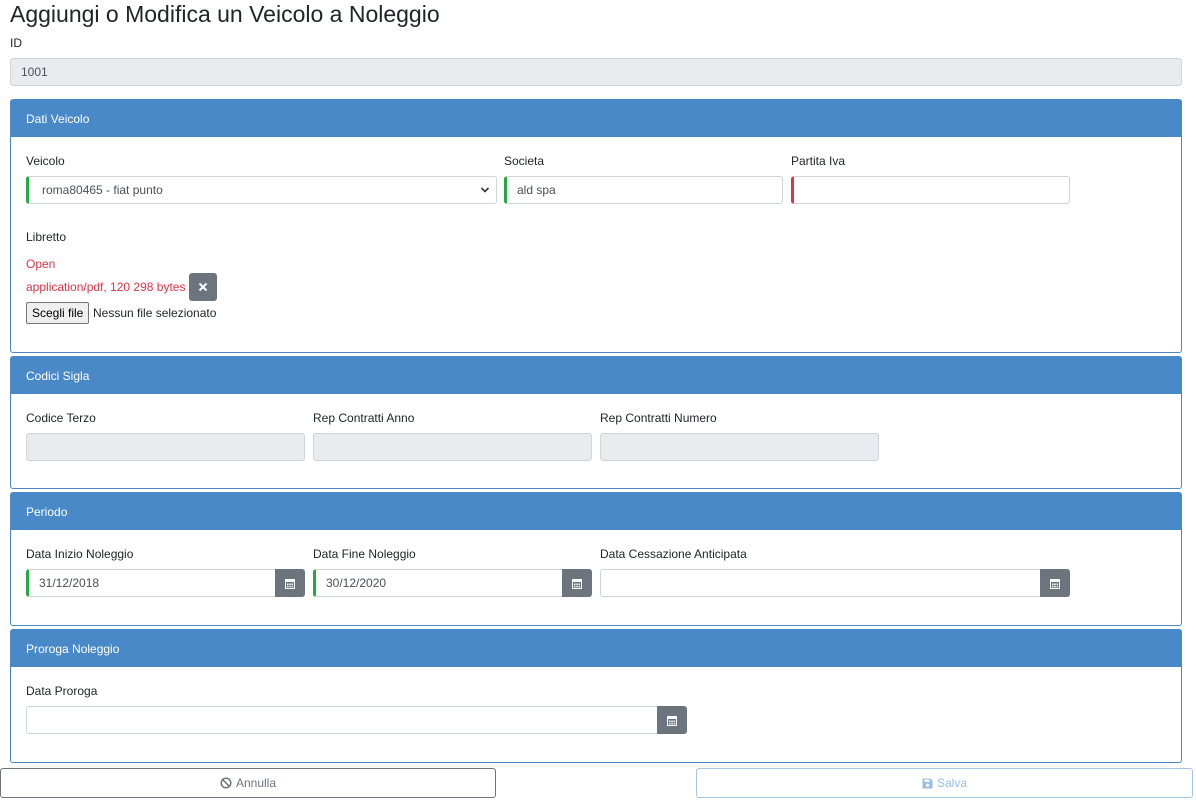 The width and height of the screenshot is (1196, 805). What do you see at coordinates (596, 648) in the screenshot?
I see `proroga-header: Proroga Noleggio` at bounding box center [596, 648].